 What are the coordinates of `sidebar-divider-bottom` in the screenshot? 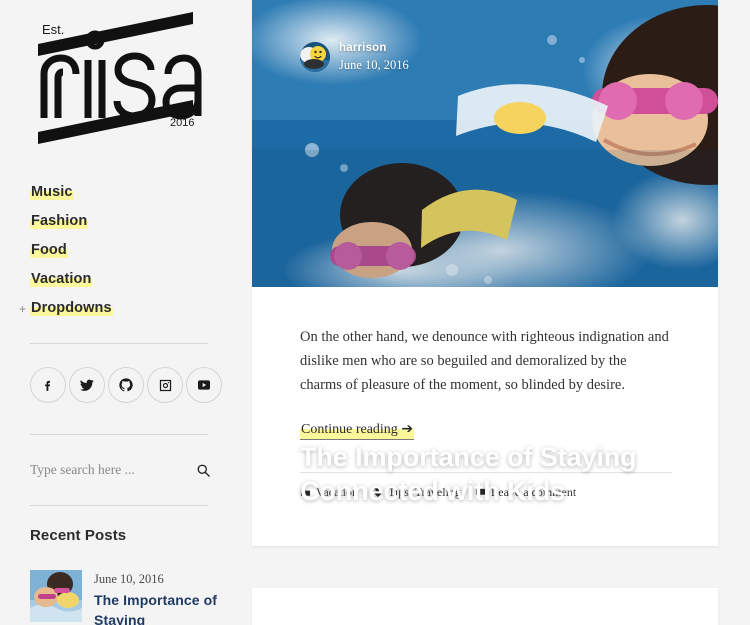 It's located at (119, 505).